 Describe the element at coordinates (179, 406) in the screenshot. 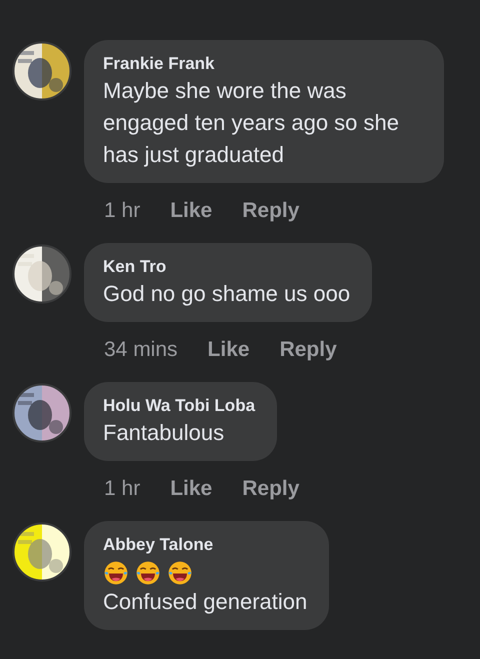

I see `author-name: Holu Wa Tobi Loba` at that location.